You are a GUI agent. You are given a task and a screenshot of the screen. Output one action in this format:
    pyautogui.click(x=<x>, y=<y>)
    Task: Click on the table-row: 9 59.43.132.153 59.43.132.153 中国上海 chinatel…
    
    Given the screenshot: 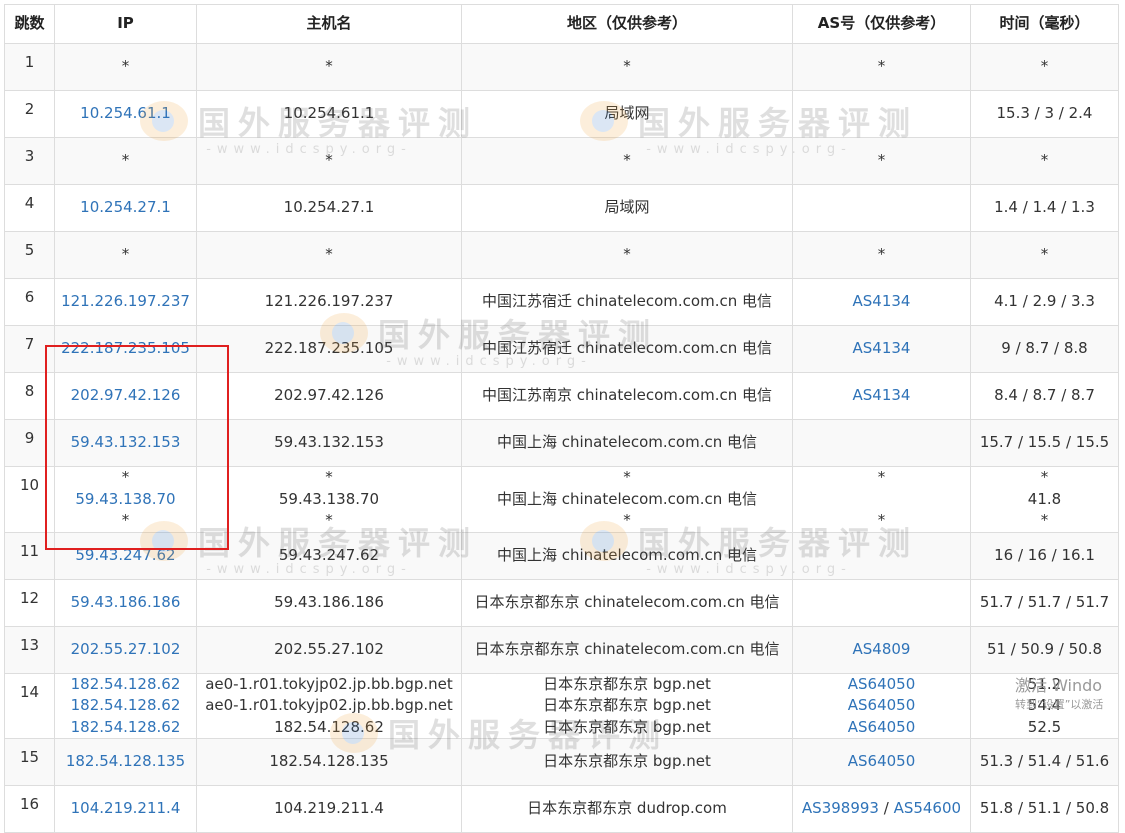 What is the action you would take?
    pyautogui.click(x=561, y=443)
    